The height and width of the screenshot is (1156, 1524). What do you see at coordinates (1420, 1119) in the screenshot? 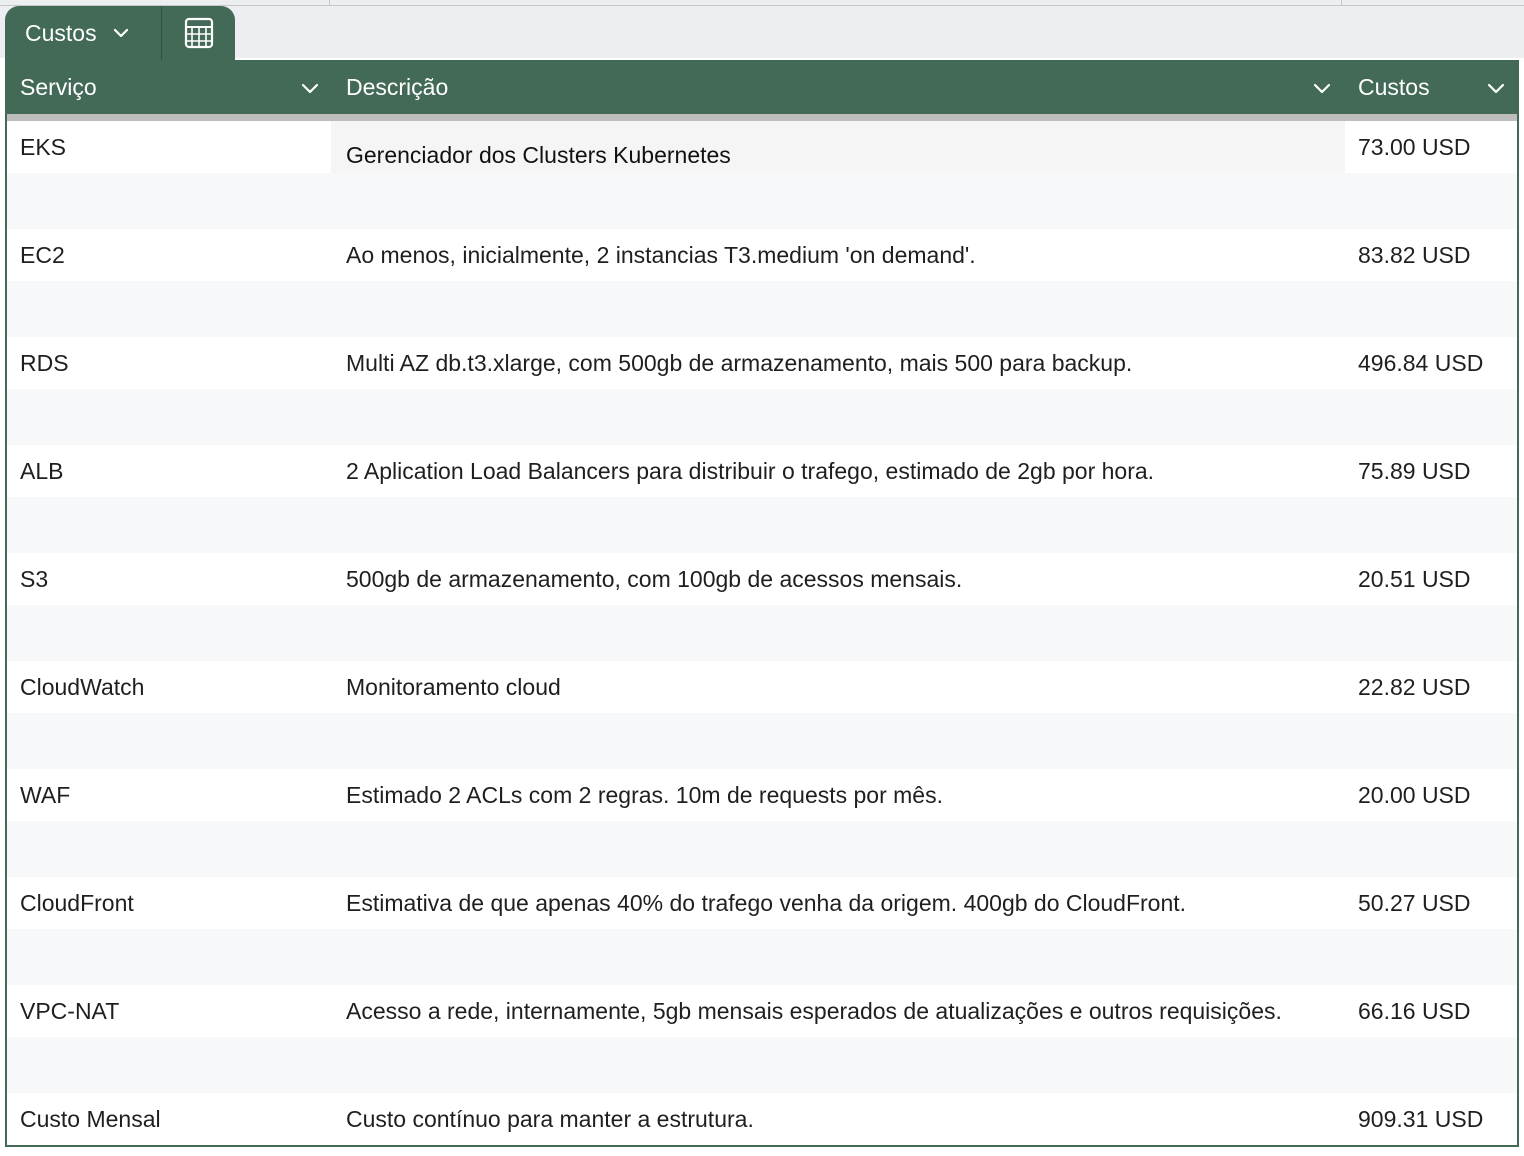
I see `cell-custos: 909.31 USD` at bounding box center [1420, 1119].